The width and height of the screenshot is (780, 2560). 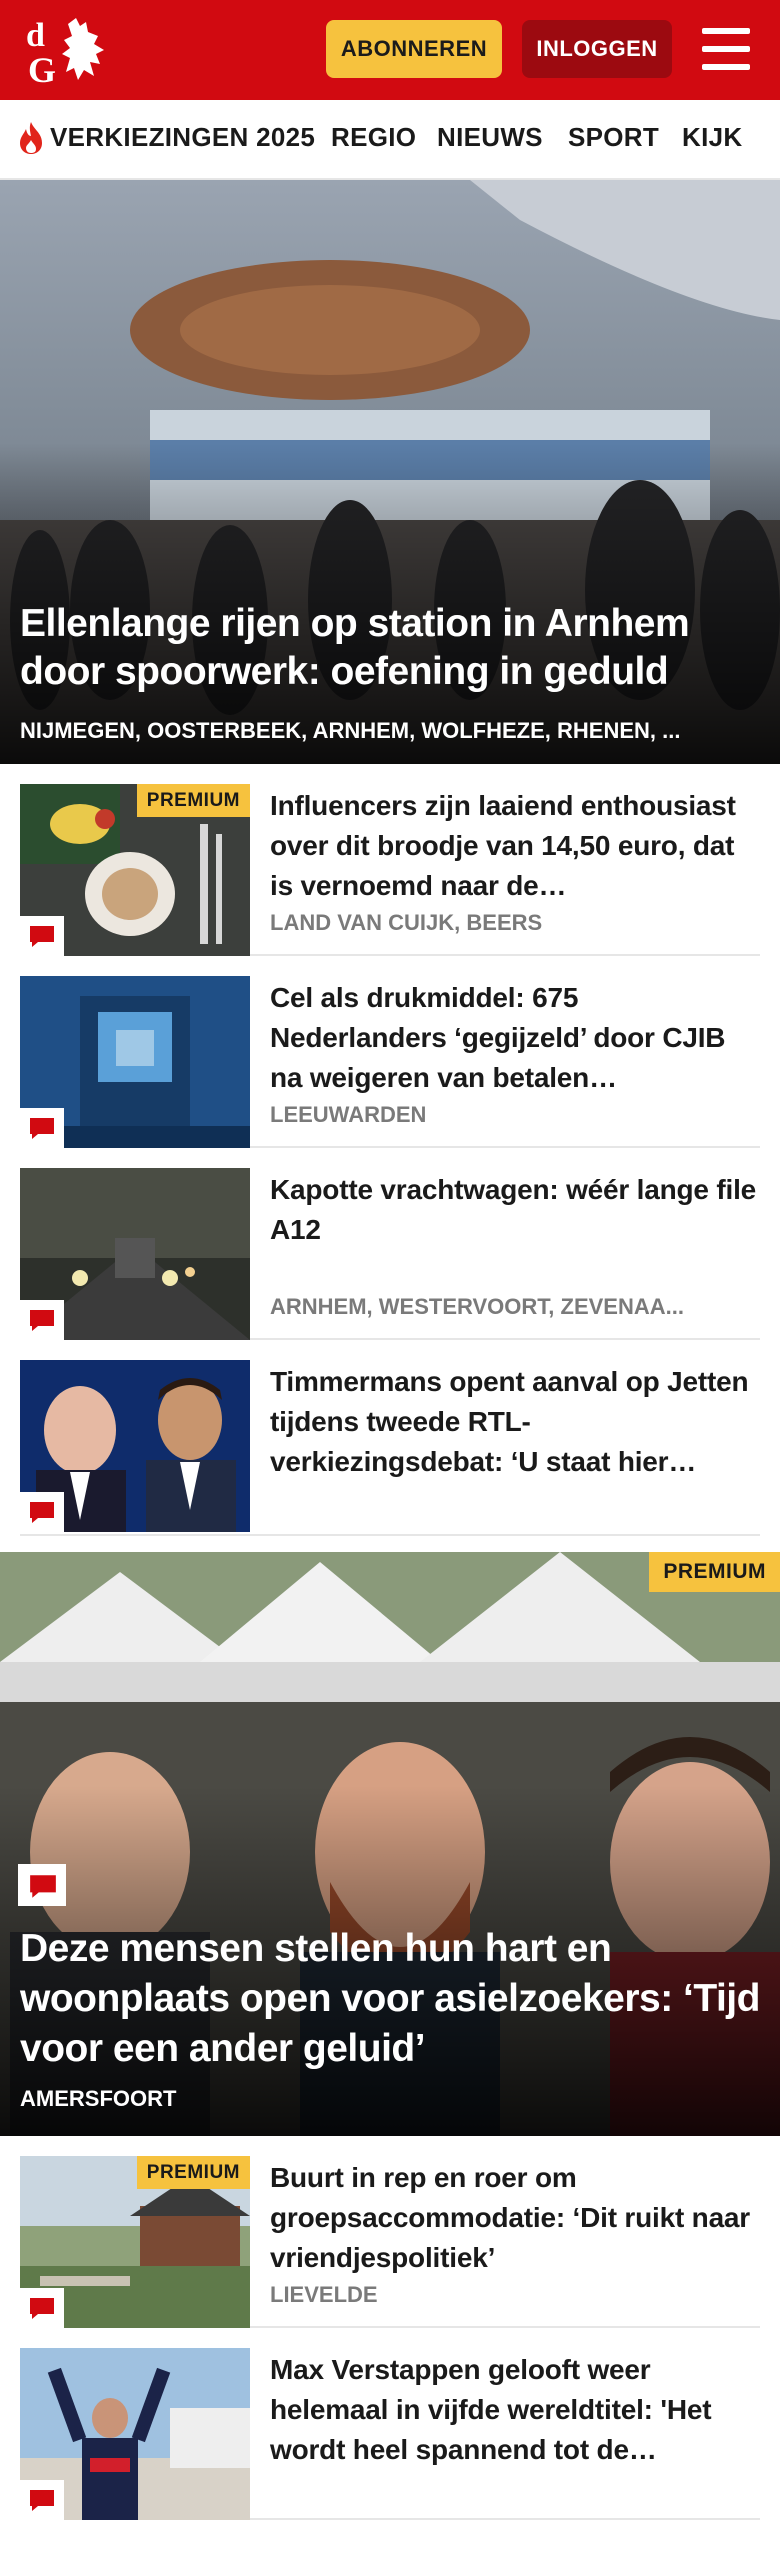 What do you see at coordinates (597, 49) in the screenshot?
I see `login-button: INLOGGEN` at bounding box center [597, 49].